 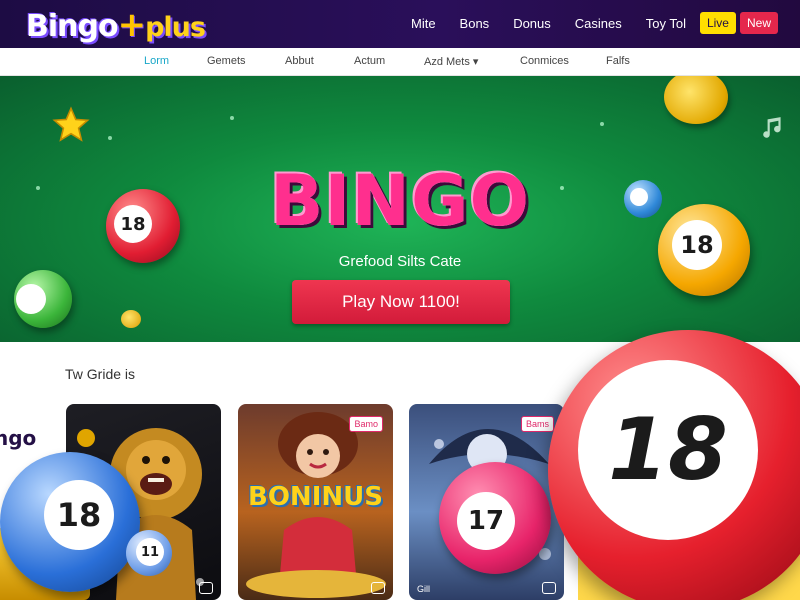 I want to click on top-nav-link: Toy Tol, so click(x=666, y=23).